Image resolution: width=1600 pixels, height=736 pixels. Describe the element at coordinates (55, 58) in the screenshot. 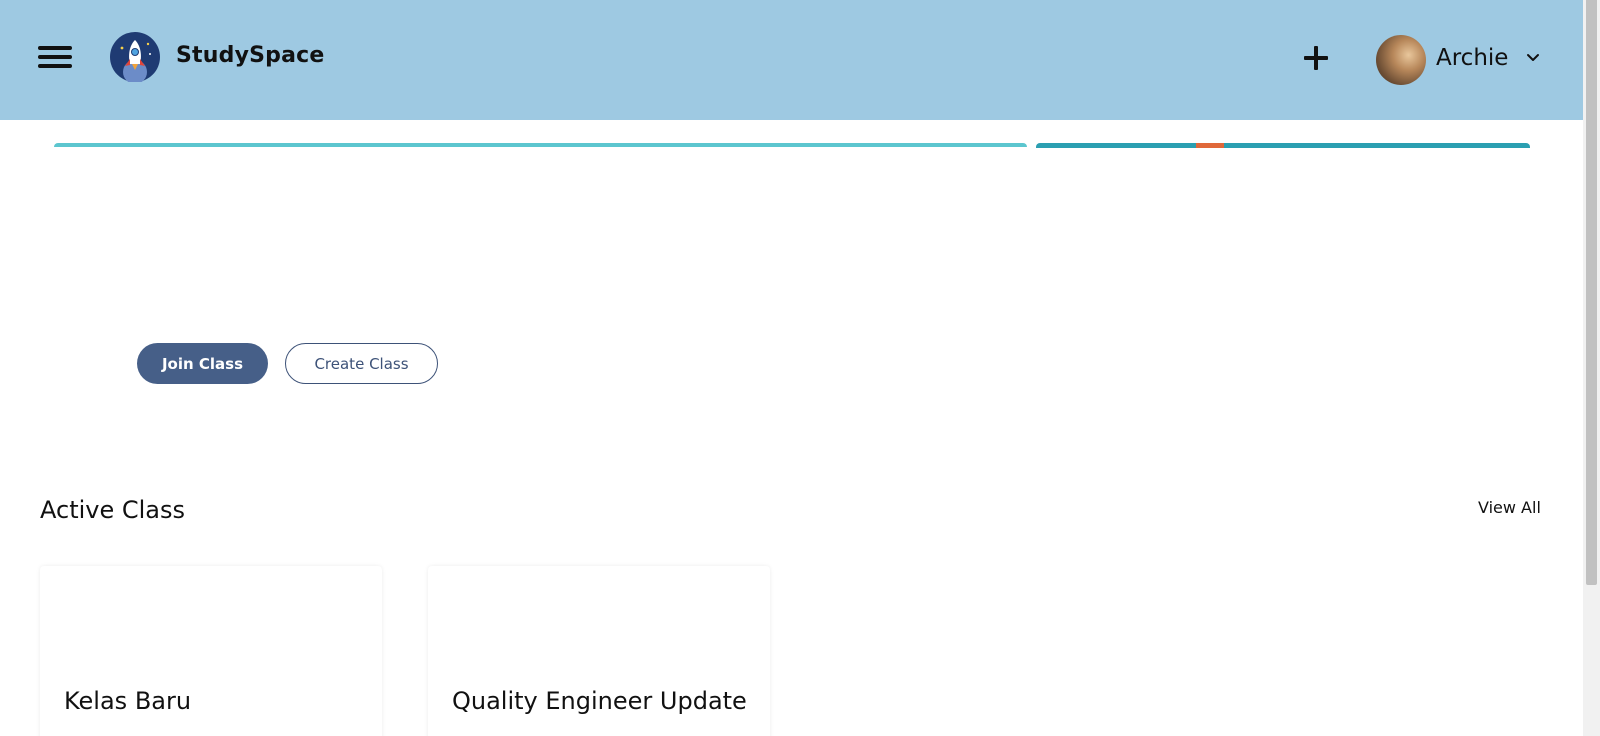

I see `hamburger-menu-icon` at that location.